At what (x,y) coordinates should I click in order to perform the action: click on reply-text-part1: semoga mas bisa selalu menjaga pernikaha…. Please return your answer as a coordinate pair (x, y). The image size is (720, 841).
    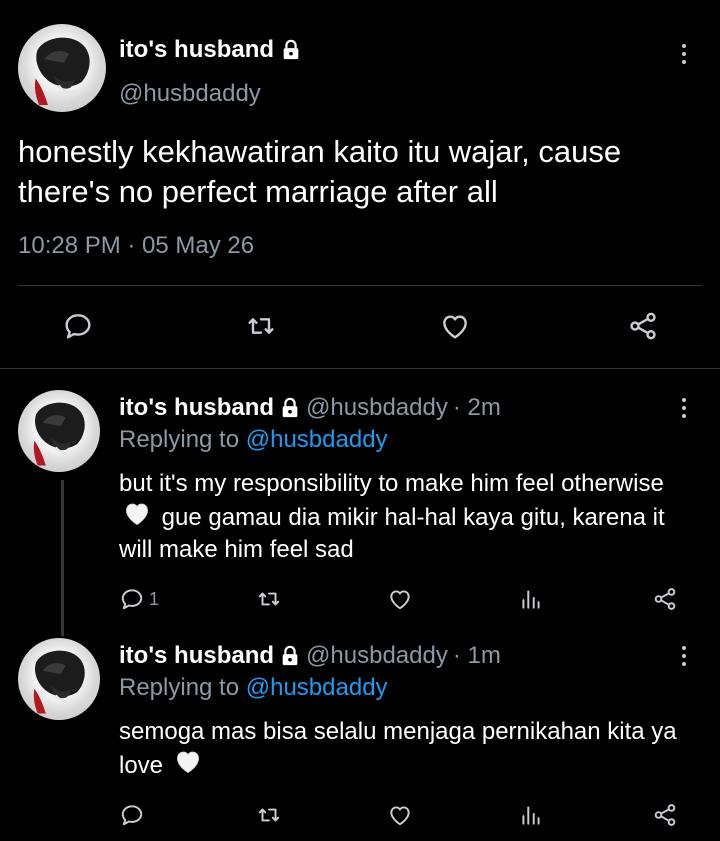
    Looking at the image, I should click on (398, 748).